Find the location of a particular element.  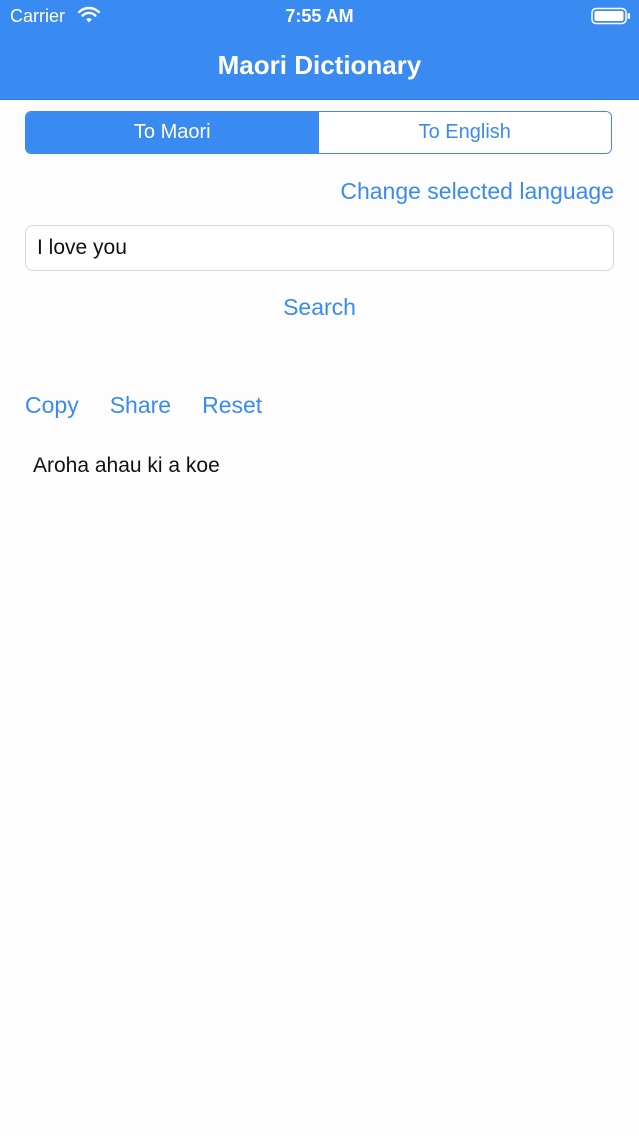

change-language-button: Change selected language is located at coordinates (477, 191).